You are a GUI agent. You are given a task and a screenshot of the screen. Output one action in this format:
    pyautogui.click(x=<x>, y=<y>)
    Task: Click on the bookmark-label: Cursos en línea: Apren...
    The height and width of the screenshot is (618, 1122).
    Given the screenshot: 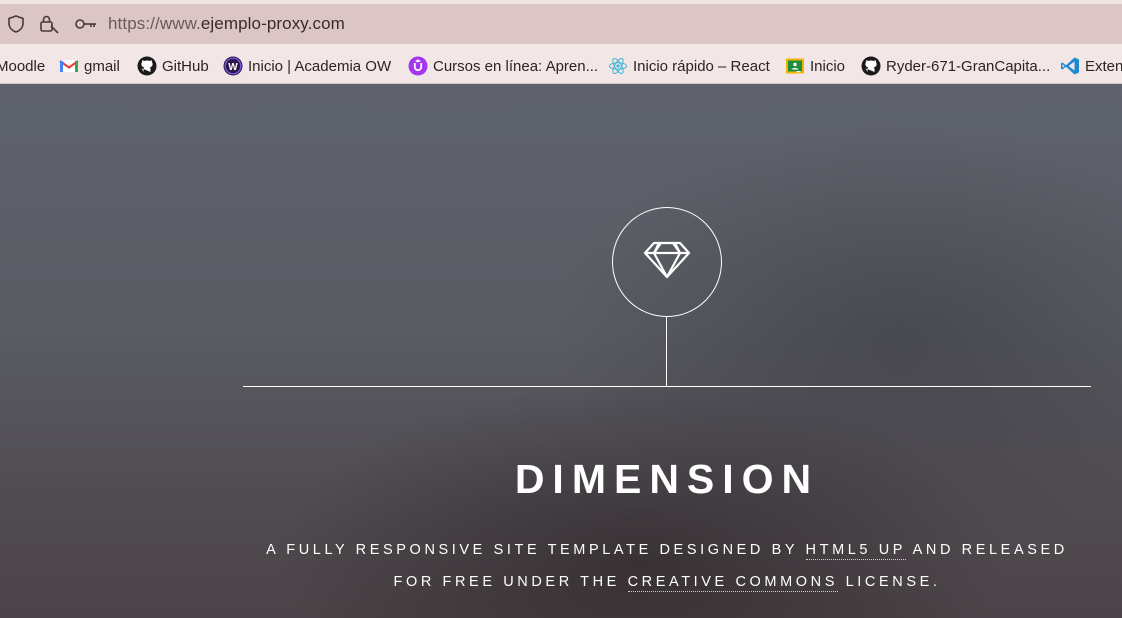 What is the action you would take?
    pyautogui.click(x=516, y=66)
    